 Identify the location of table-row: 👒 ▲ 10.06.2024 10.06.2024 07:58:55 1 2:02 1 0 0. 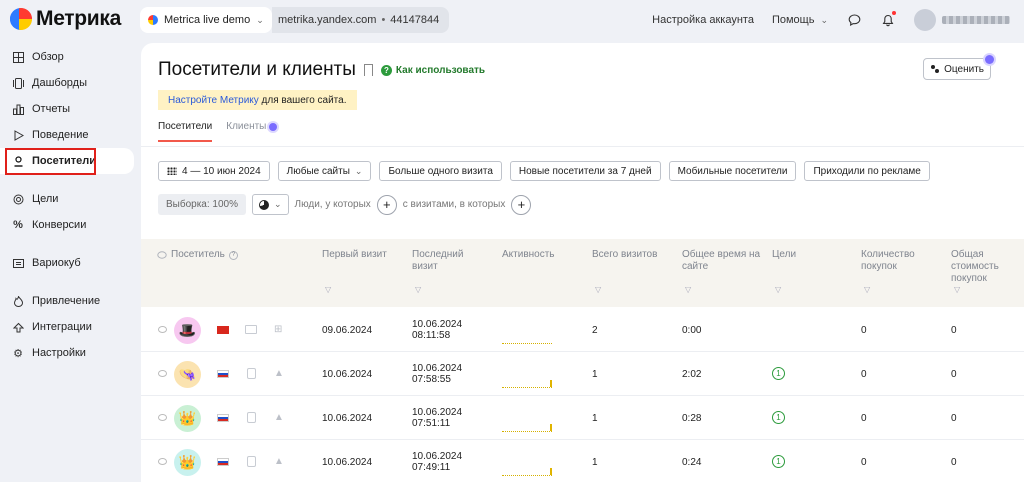
(582, 374).